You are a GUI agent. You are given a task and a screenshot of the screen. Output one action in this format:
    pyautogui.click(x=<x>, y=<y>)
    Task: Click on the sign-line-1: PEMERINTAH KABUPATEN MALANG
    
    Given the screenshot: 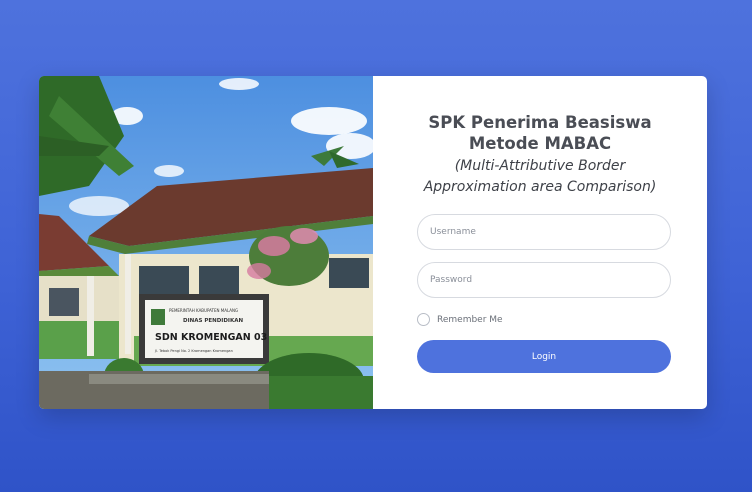 What is the action you would take?
    pyautogui.click(x=203, y=310)
    